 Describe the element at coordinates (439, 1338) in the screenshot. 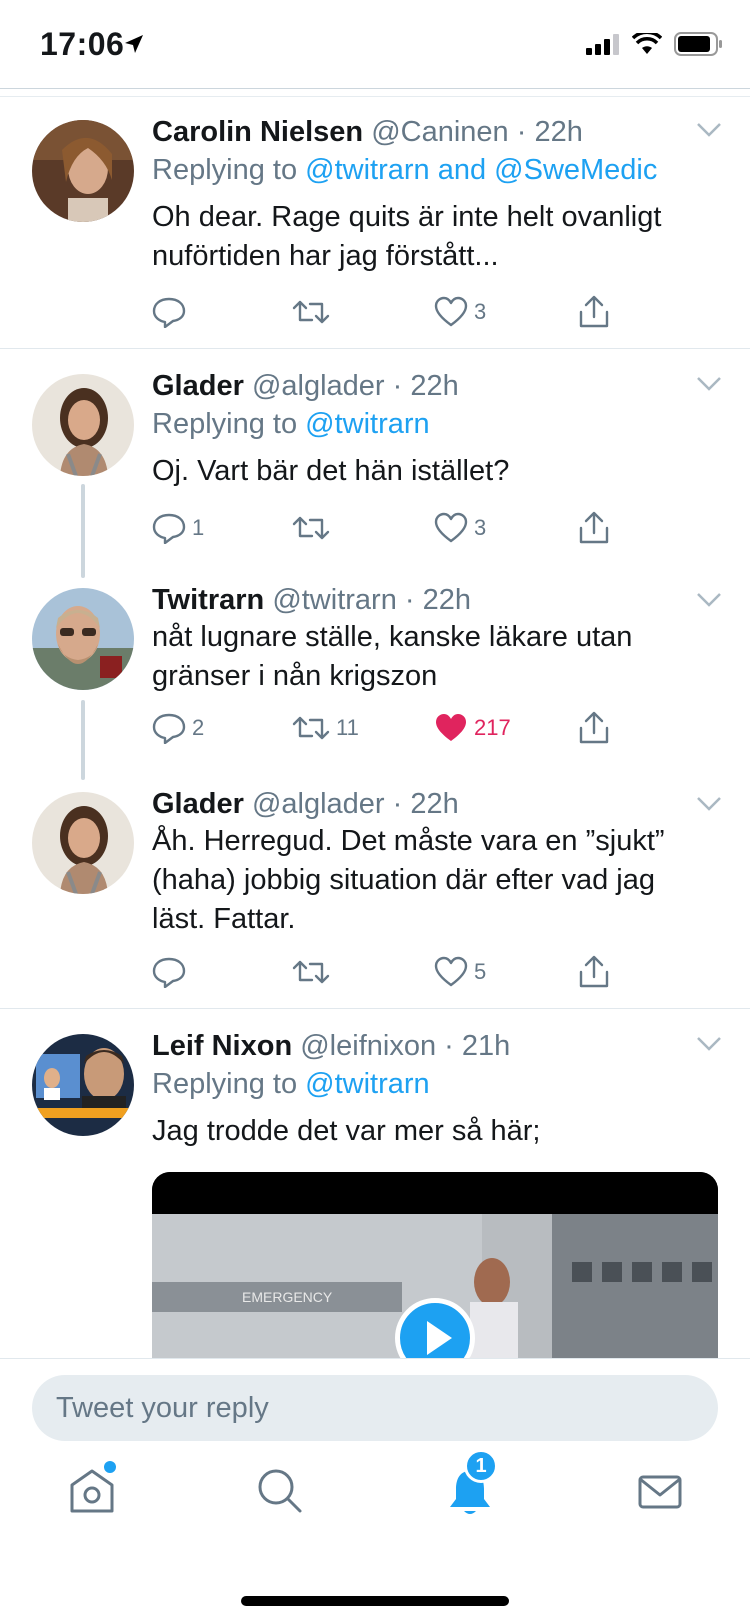

I see `play-icon` at that location.